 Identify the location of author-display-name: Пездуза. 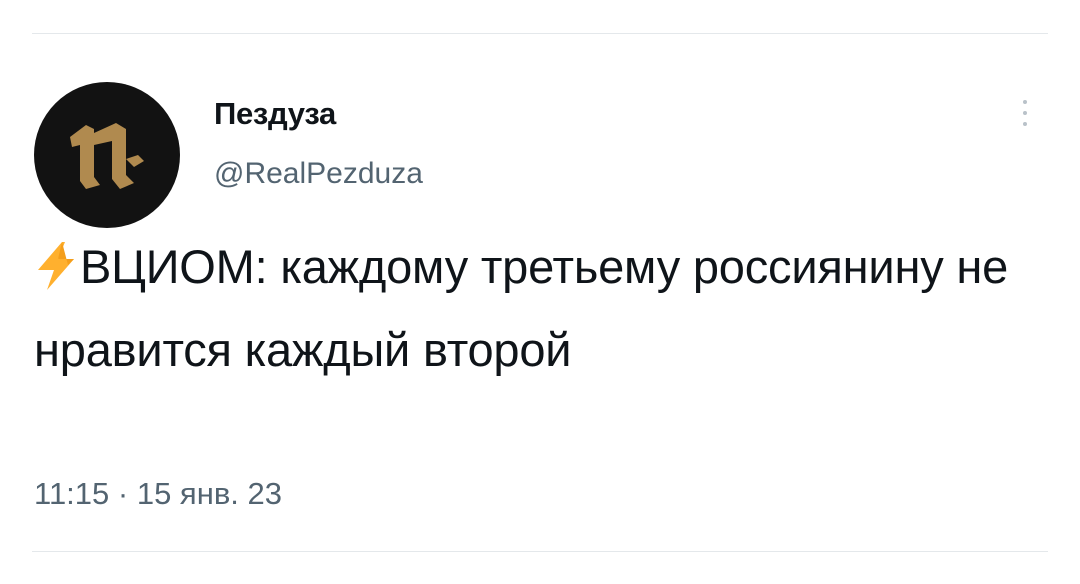
(275, 114).